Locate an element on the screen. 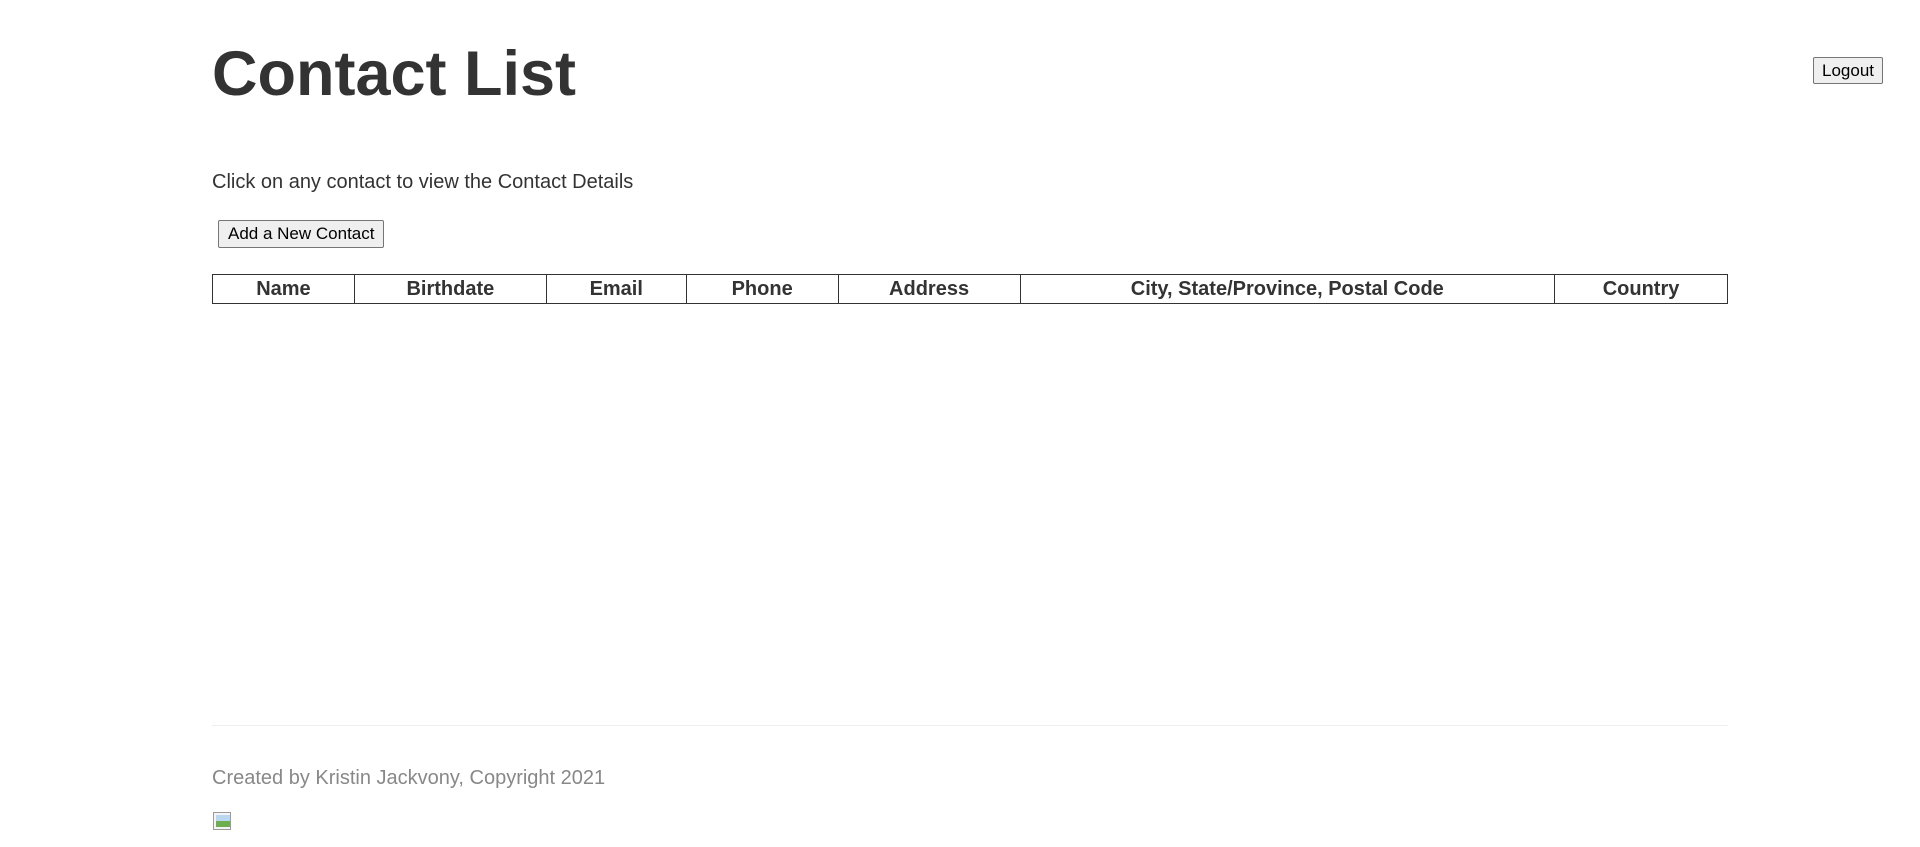 The image size is (1920, 847). column-header-email: Email is located at coordinates (616, 289).